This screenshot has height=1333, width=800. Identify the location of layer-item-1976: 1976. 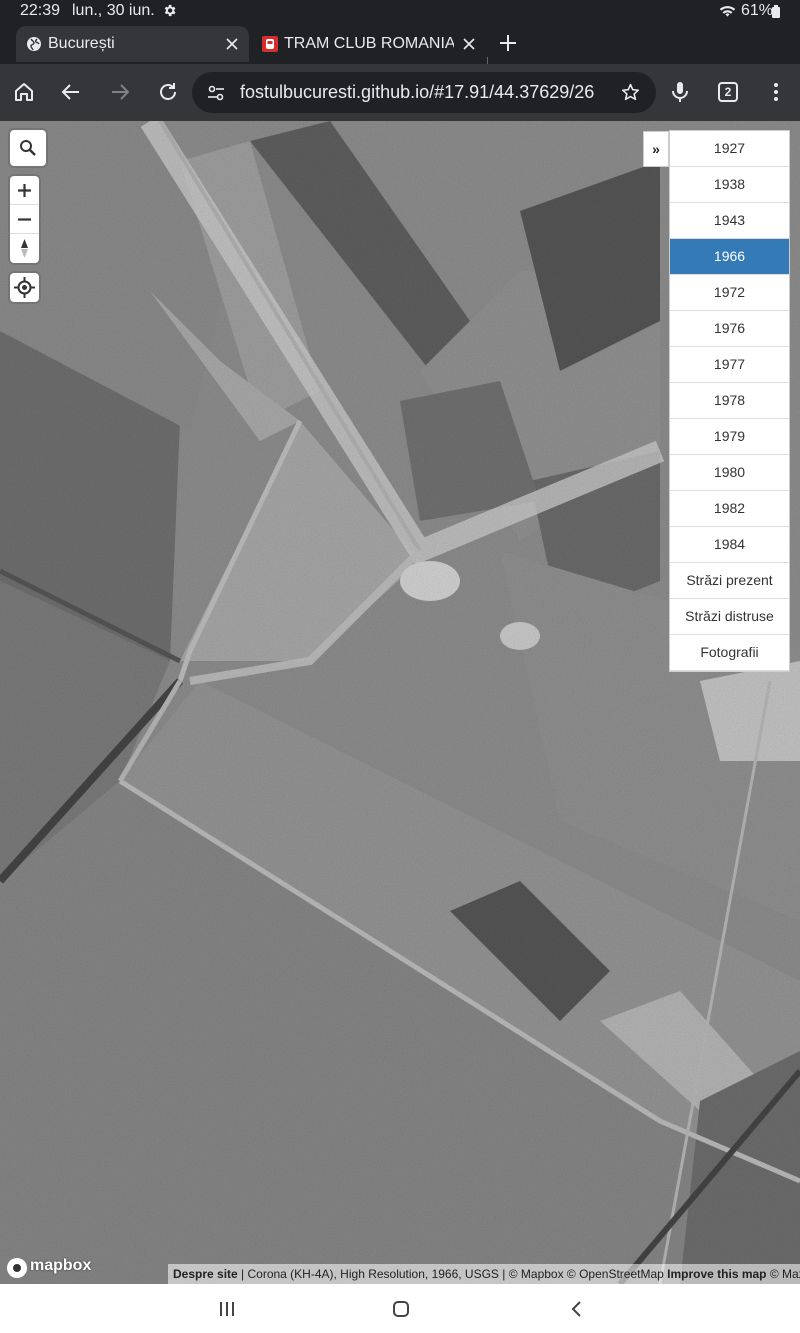
(729, 329).